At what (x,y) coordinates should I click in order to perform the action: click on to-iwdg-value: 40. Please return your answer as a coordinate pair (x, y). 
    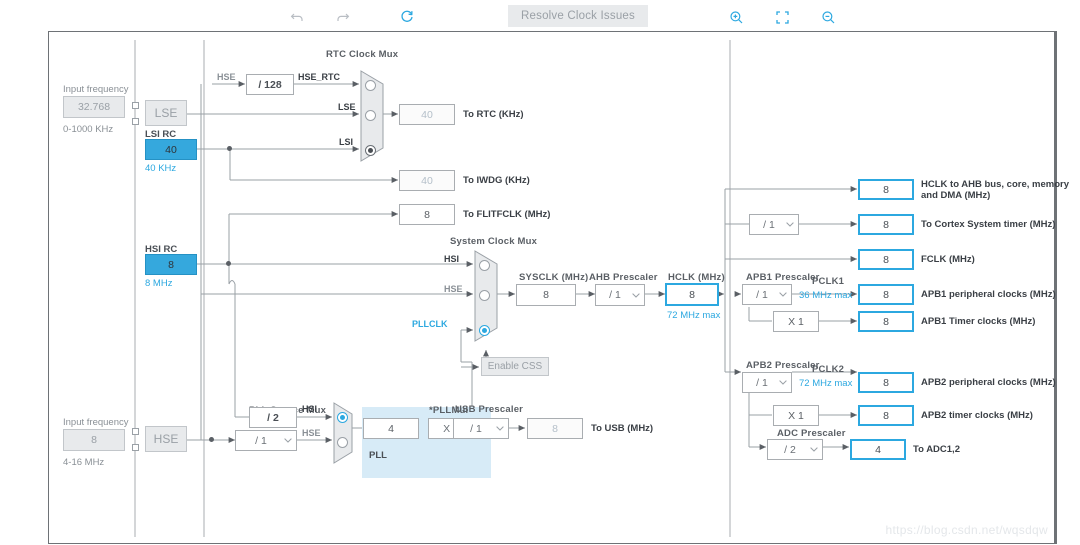
    Looking at the image, I should click on (427, 180).